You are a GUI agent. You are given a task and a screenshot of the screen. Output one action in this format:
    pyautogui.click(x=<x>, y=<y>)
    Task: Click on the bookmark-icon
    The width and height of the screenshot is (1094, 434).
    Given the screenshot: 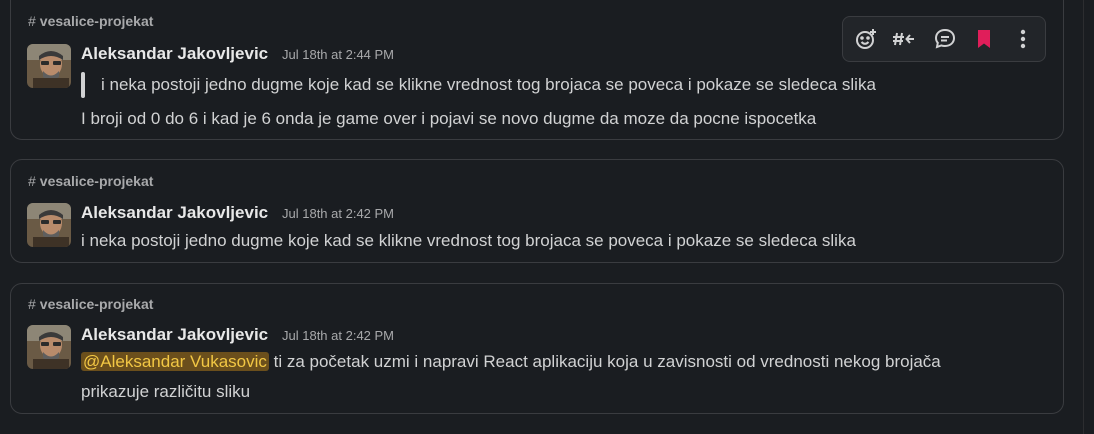 What is the action you would take?
    pyautogui.click(x=984, y=39)
    